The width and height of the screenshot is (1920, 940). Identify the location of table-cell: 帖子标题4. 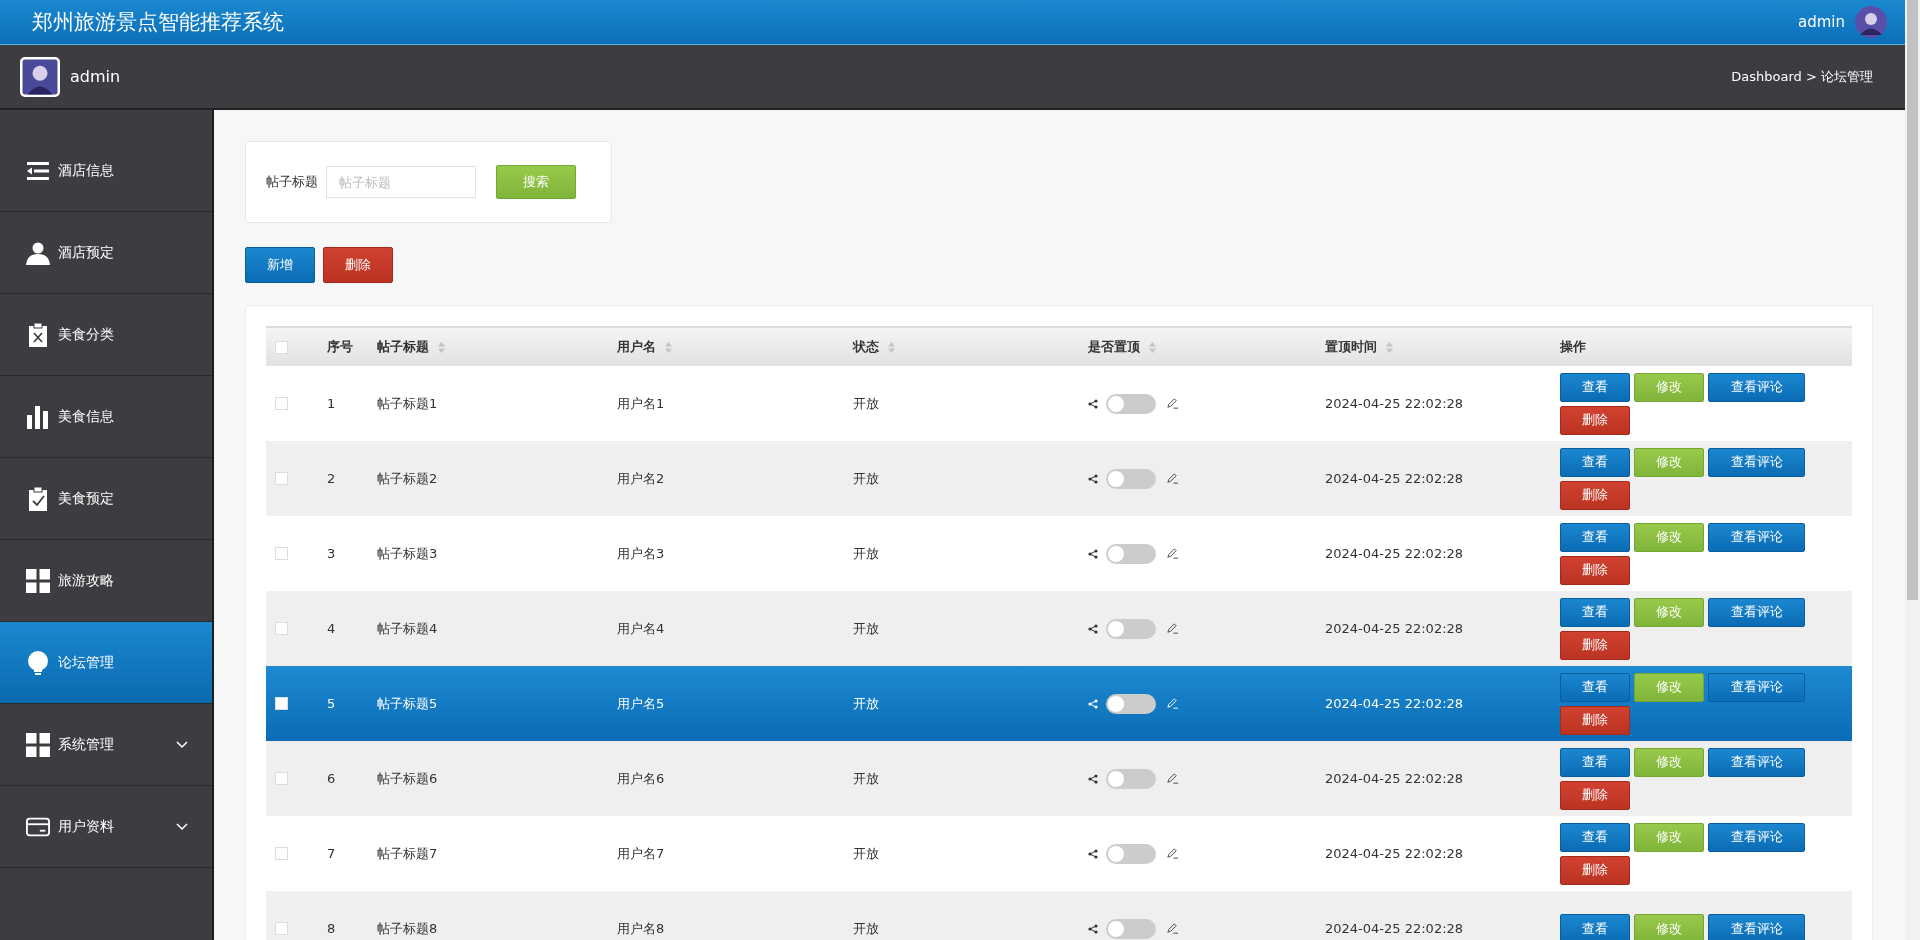
(407, 628).